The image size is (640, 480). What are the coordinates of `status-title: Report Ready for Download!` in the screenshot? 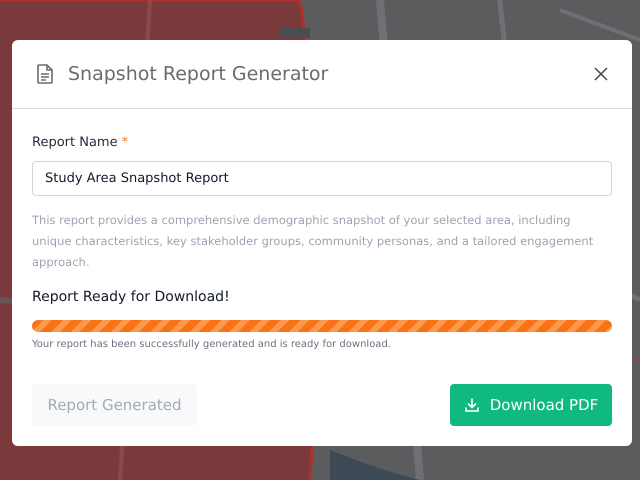 It's located at (131, 297).